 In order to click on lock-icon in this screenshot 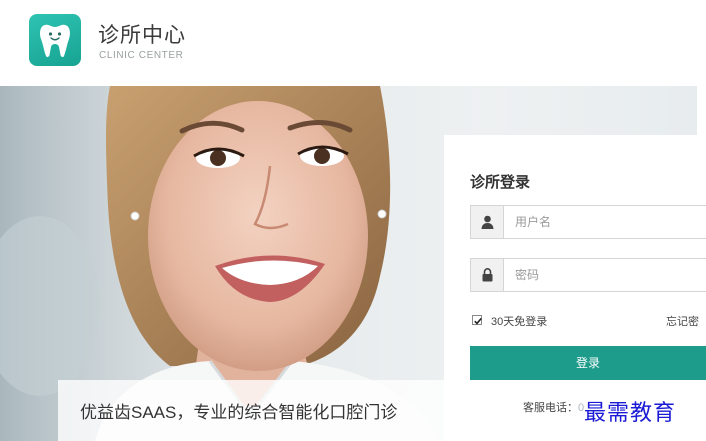, I will do `click(487, 275)`.